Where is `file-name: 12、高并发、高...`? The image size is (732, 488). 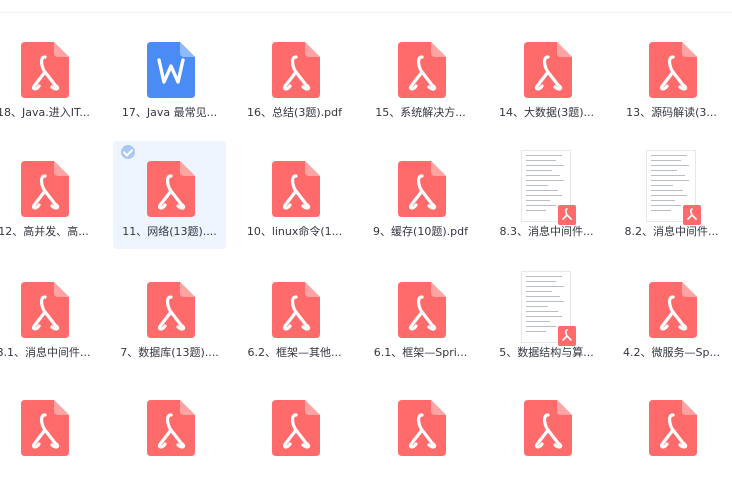 file-name: 12、高并发、高... is located at coordinates (44, 231).